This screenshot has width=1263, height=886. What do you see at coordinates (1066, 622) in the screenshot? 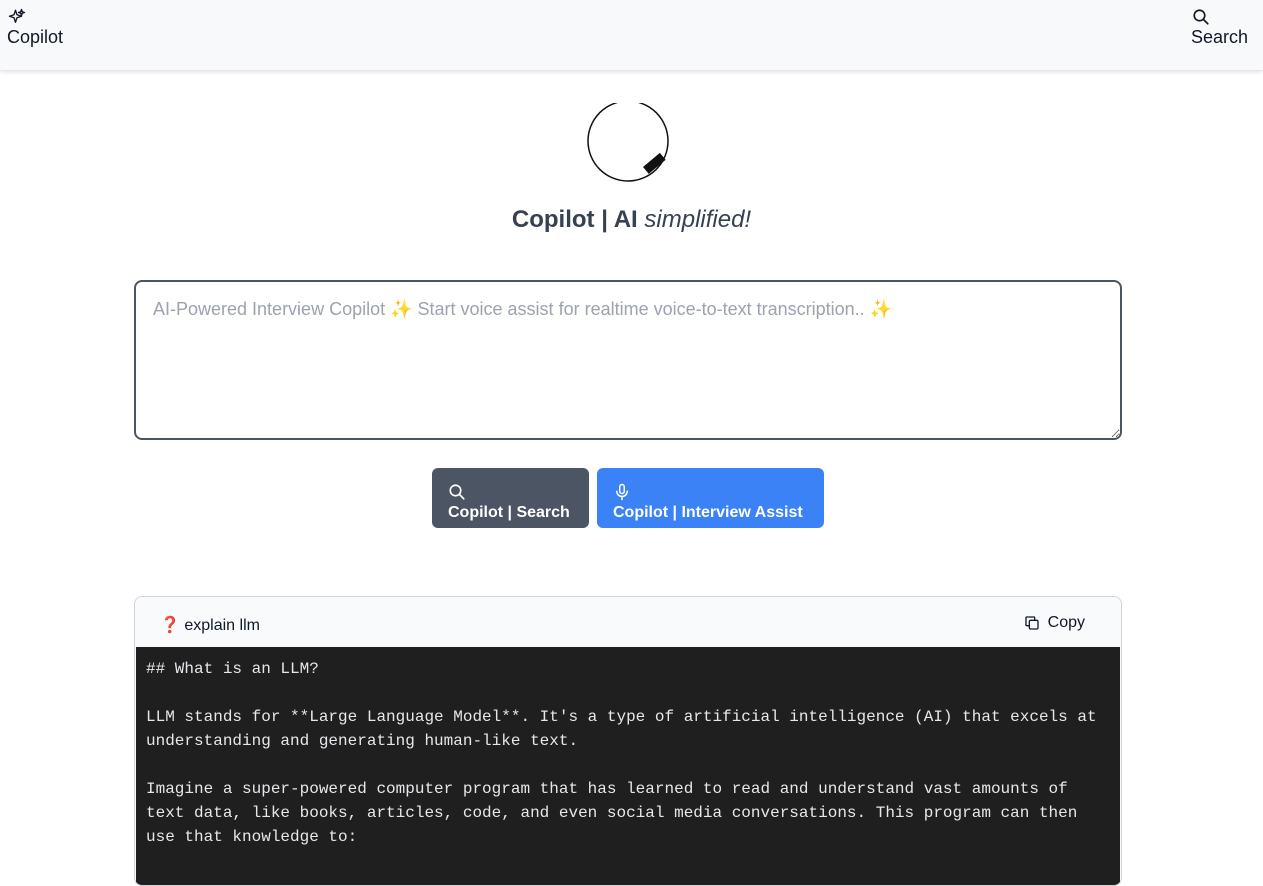
I see `copy-label: Copy` at bounding box center [1066, 622].